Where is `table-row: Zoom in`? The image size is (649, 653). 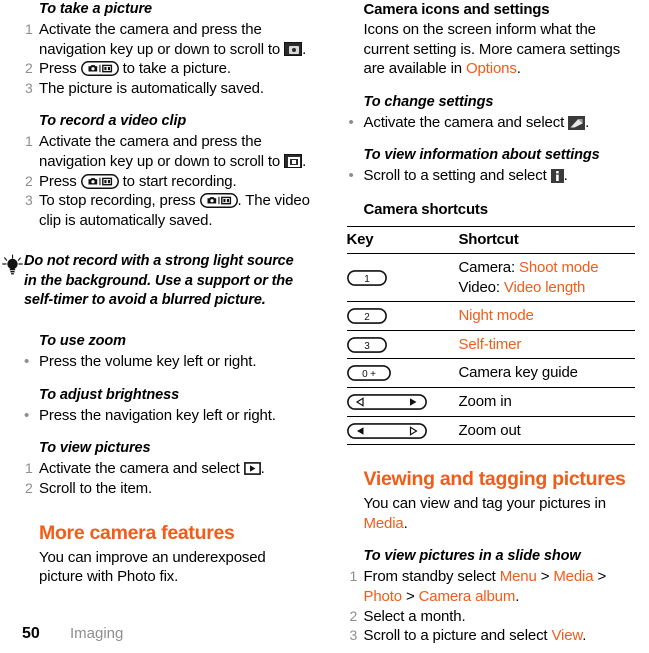
table-row: Zoom in is located at coordinates (490, 402).